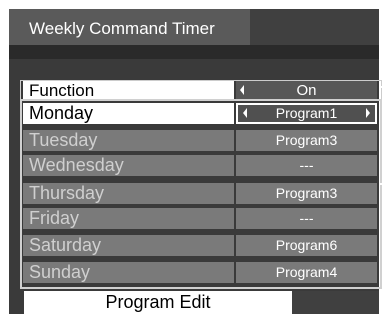  I want to click on day-row-tuesday: Tuesday Program3, so click(200, 140).